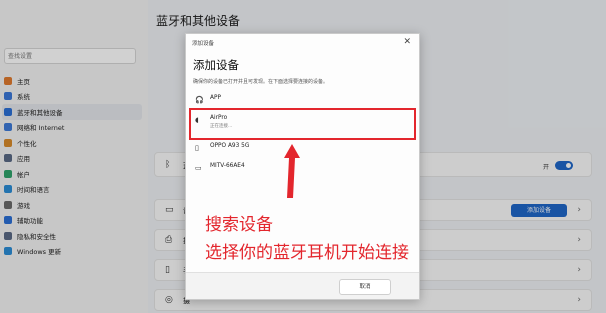 This screenshot has width=606, height=313. I want to click on device-name: APP, so click(215, 98).